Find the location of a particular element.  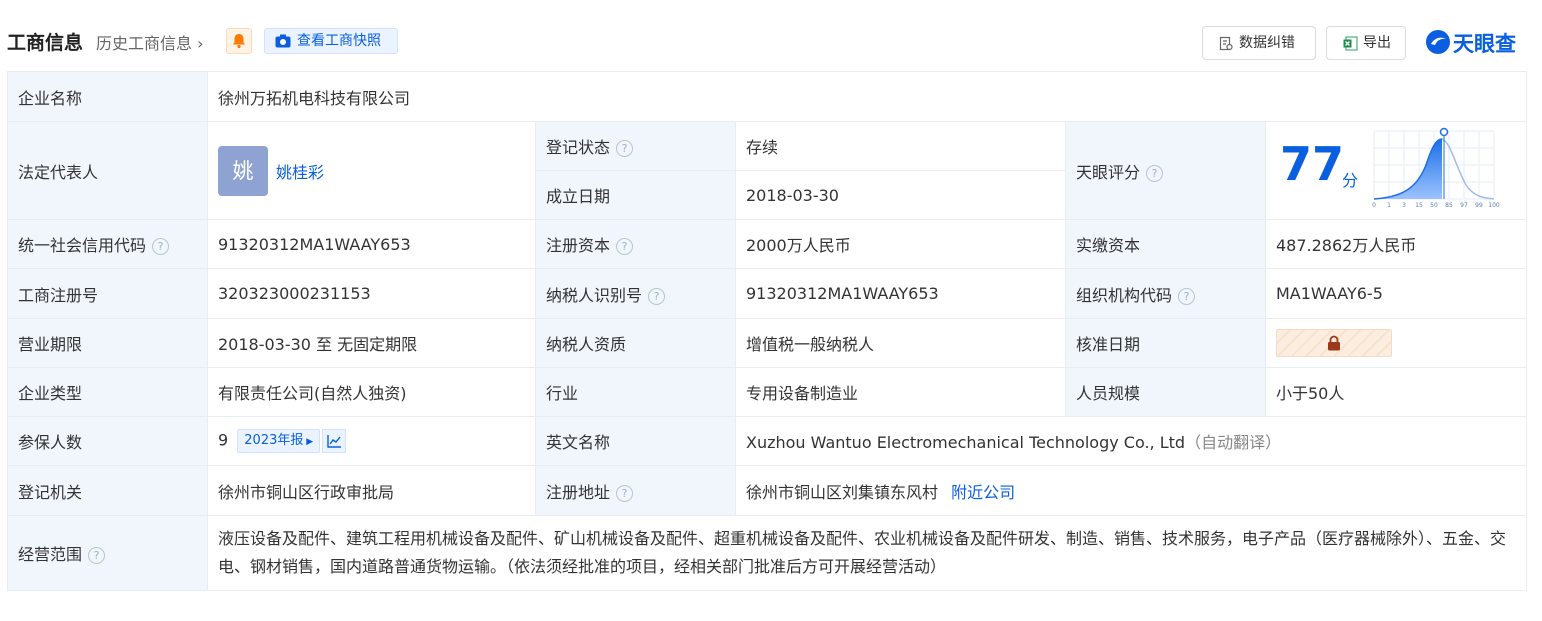

reg-status-label-text: 登记状态 is located at coordinates (578, 147).